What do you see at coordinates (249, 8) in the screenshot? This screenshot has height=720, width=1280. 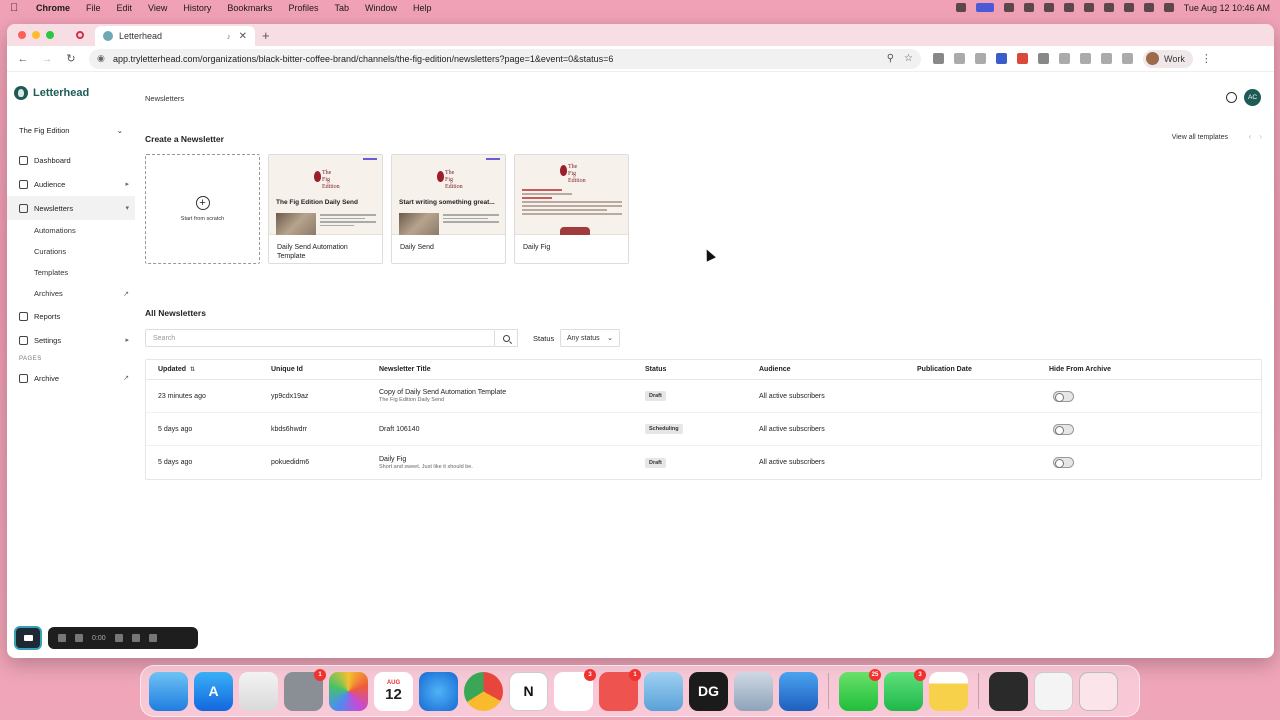 I see `menu-bookmarks: Bookmarks` at bounding box center [249, 8].